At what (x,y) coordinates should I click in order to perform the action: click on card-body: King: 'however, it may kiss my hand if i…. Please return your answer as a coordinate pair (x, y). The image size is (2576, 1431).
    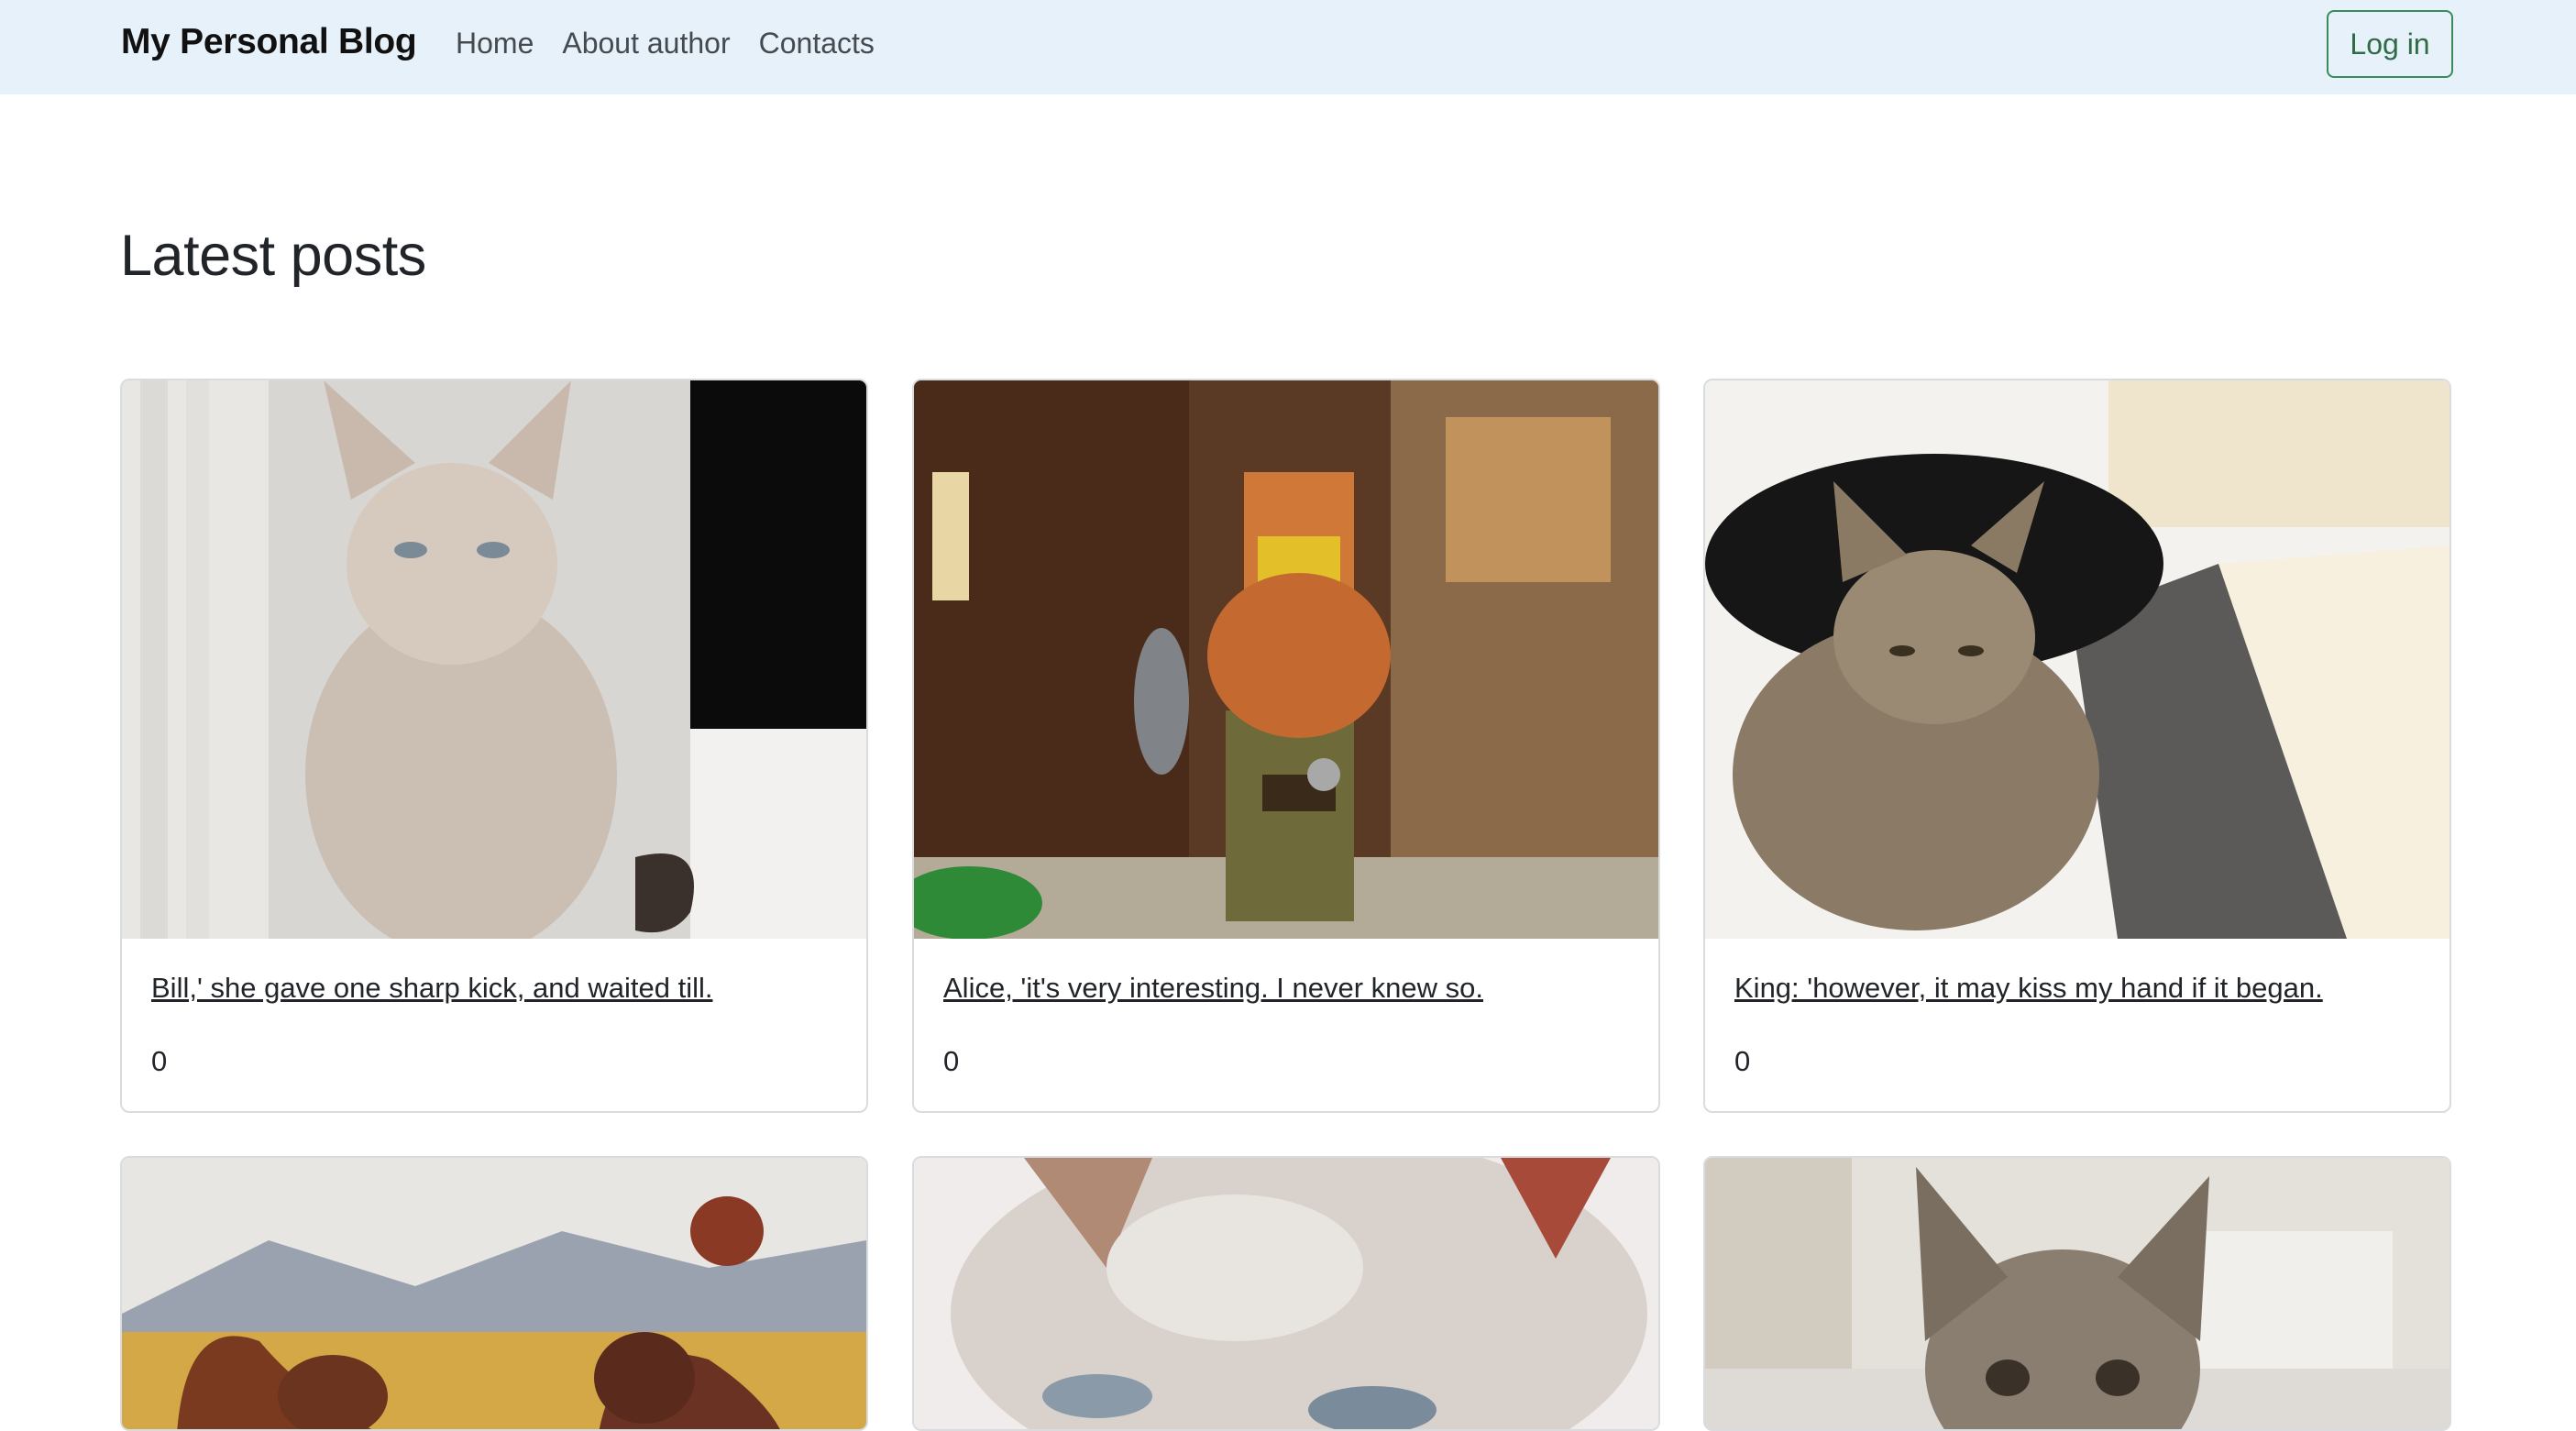
    Looking at the image, I should click on (2077, 1025).